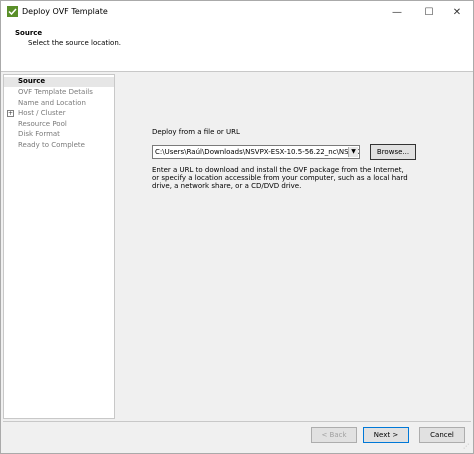 The width and height of the screenshot is (474, 454). Describe the element at coordinates (29, 33) in the screenshot. I see `page-title: Source` at that location.